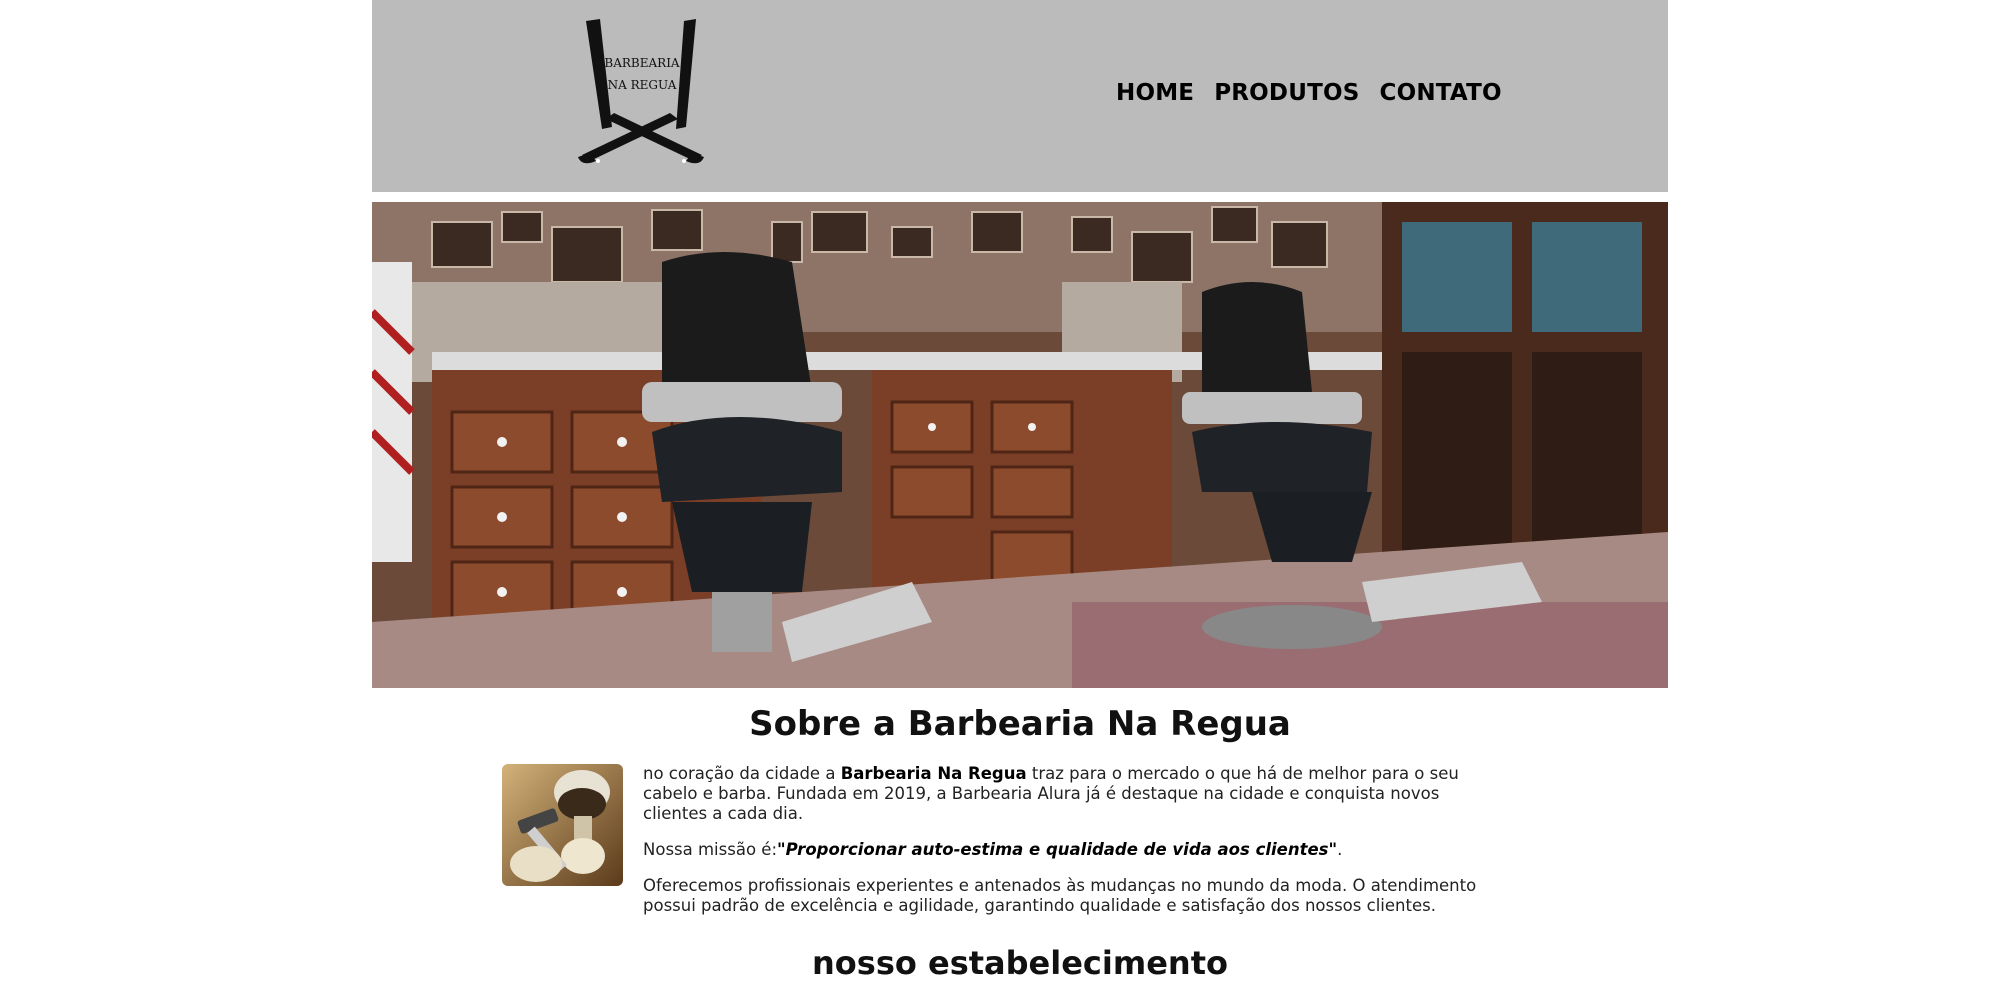  What do you see at coordinates (642, 63) in the screenshot?
I see `logo-line1: BARBEARIA` at bounding box center [642, 63].